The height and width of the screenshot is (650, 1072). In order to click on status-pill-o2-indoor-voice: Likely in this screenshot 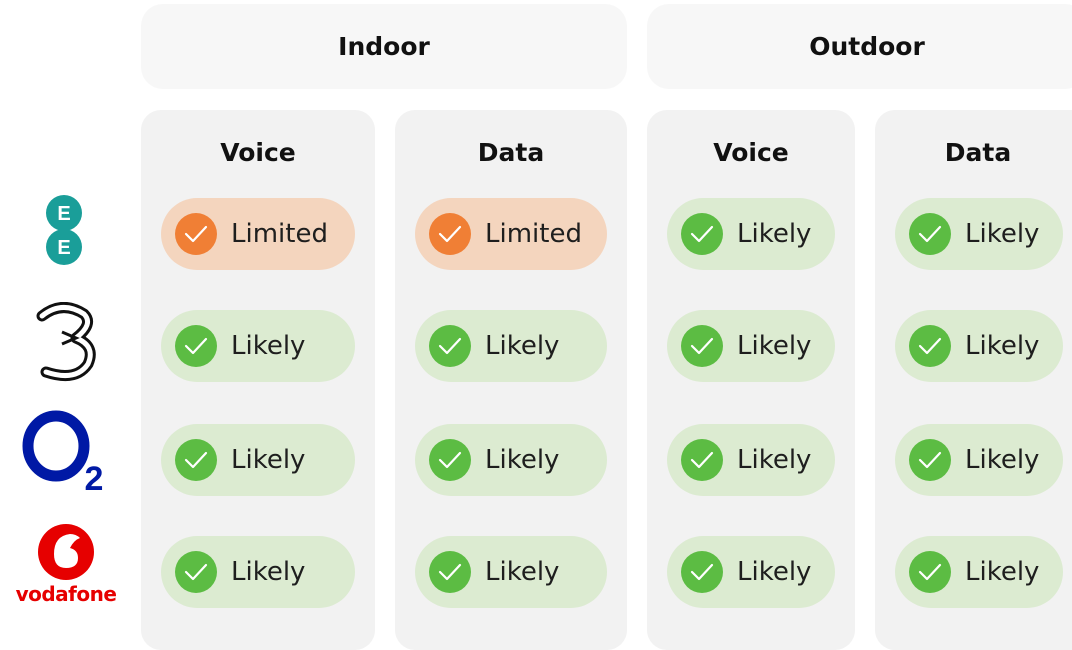, I will do `click(258, 460)`.